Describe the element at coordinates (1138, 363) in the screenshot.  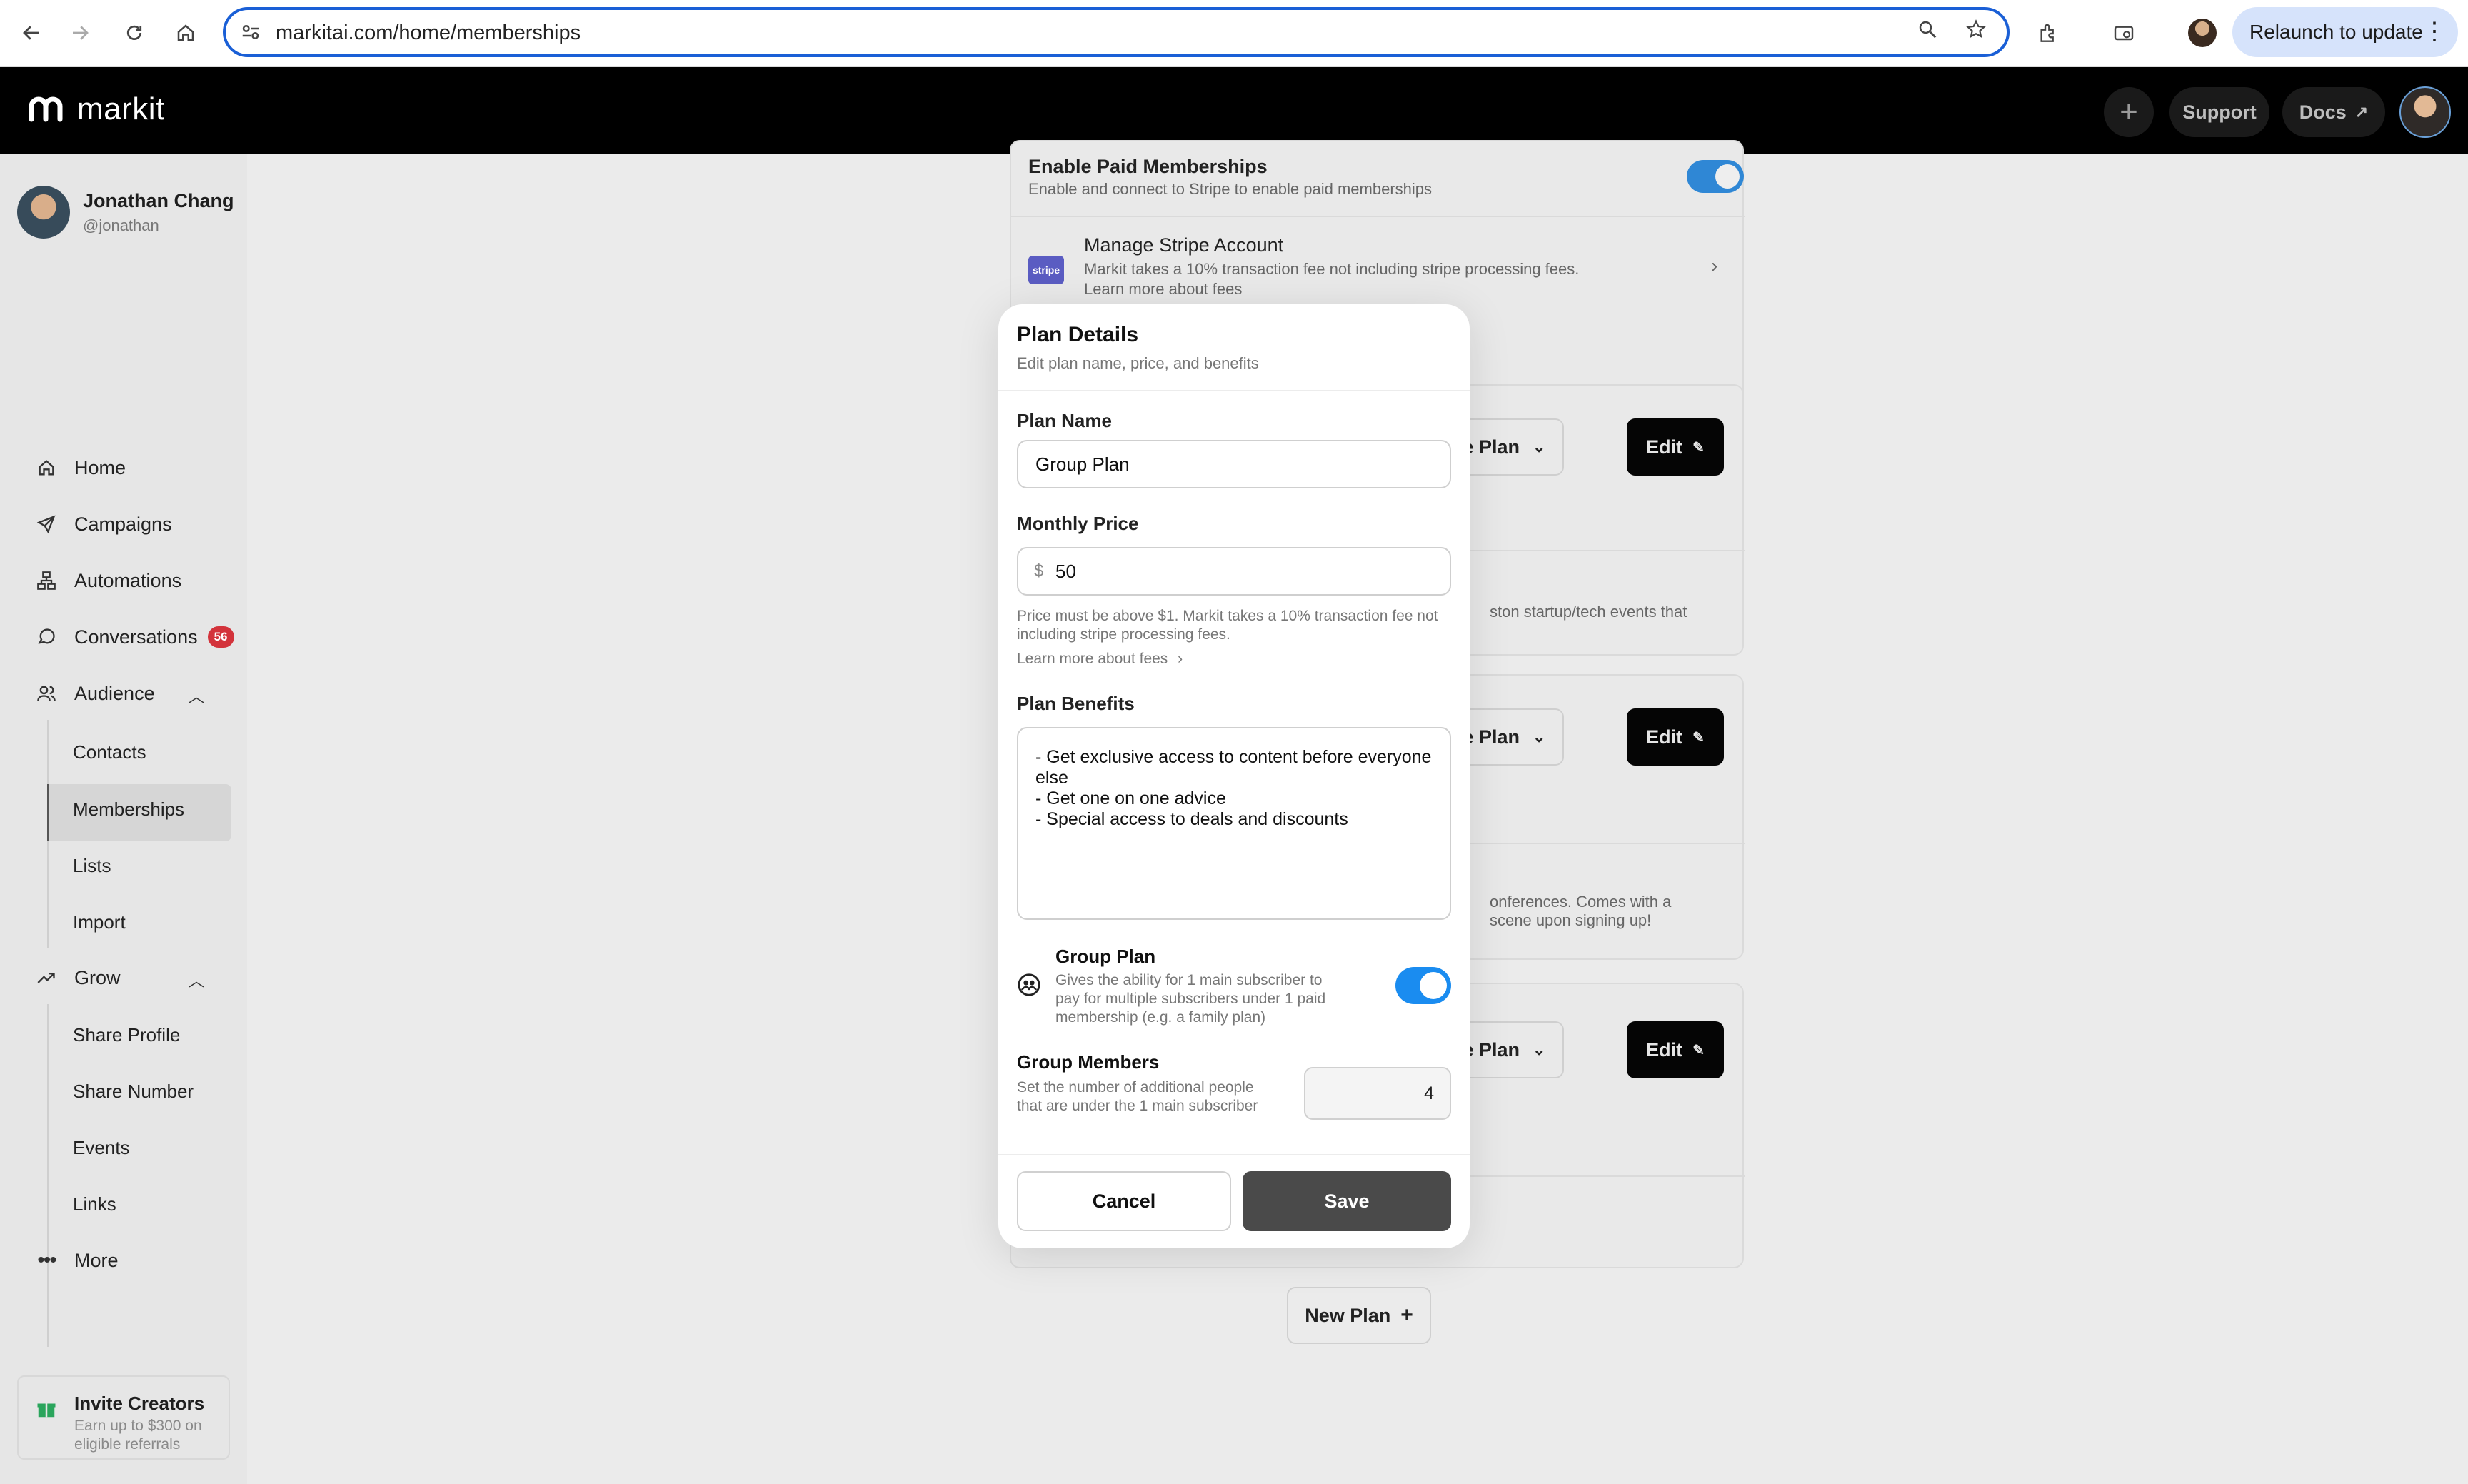
I see `modal-subtitle: Edit plan name, price, and benefits` at that location.